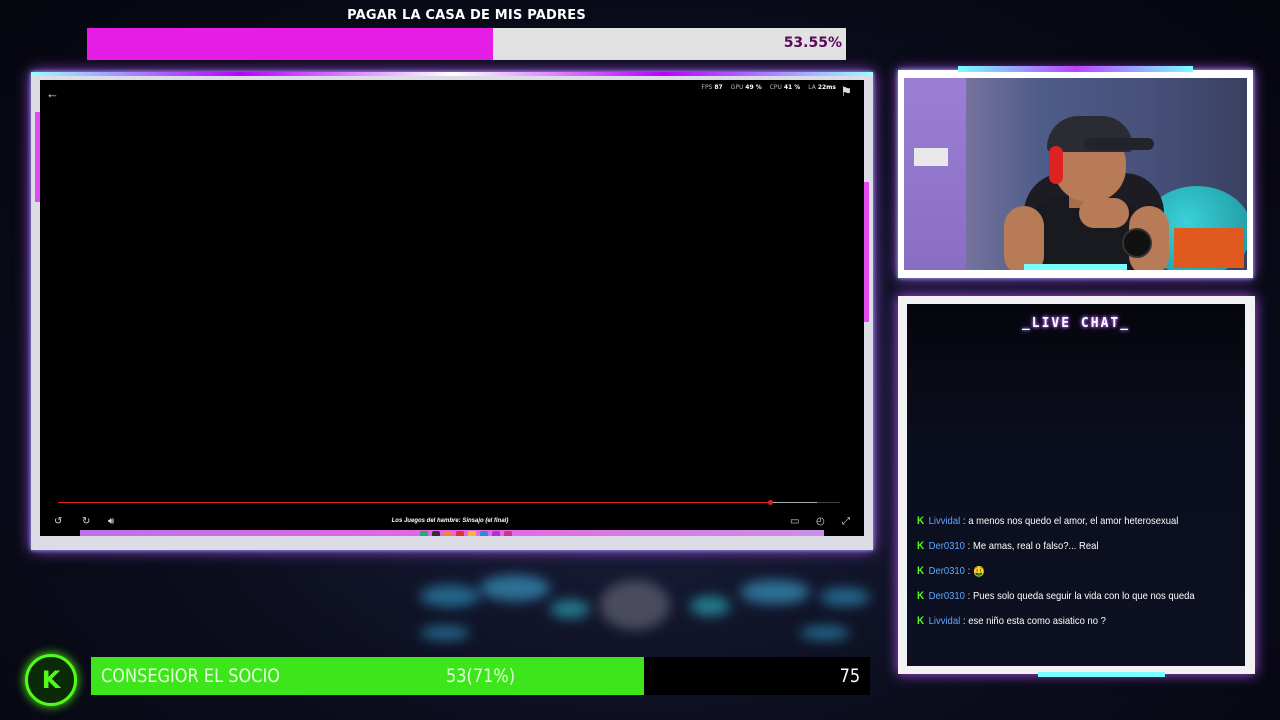 Image resolution: width=1280 pixels, height=720 pixels. Describe the element at coordinates (414, 502) in the screenshot. I see `video-progress-played` at that location.